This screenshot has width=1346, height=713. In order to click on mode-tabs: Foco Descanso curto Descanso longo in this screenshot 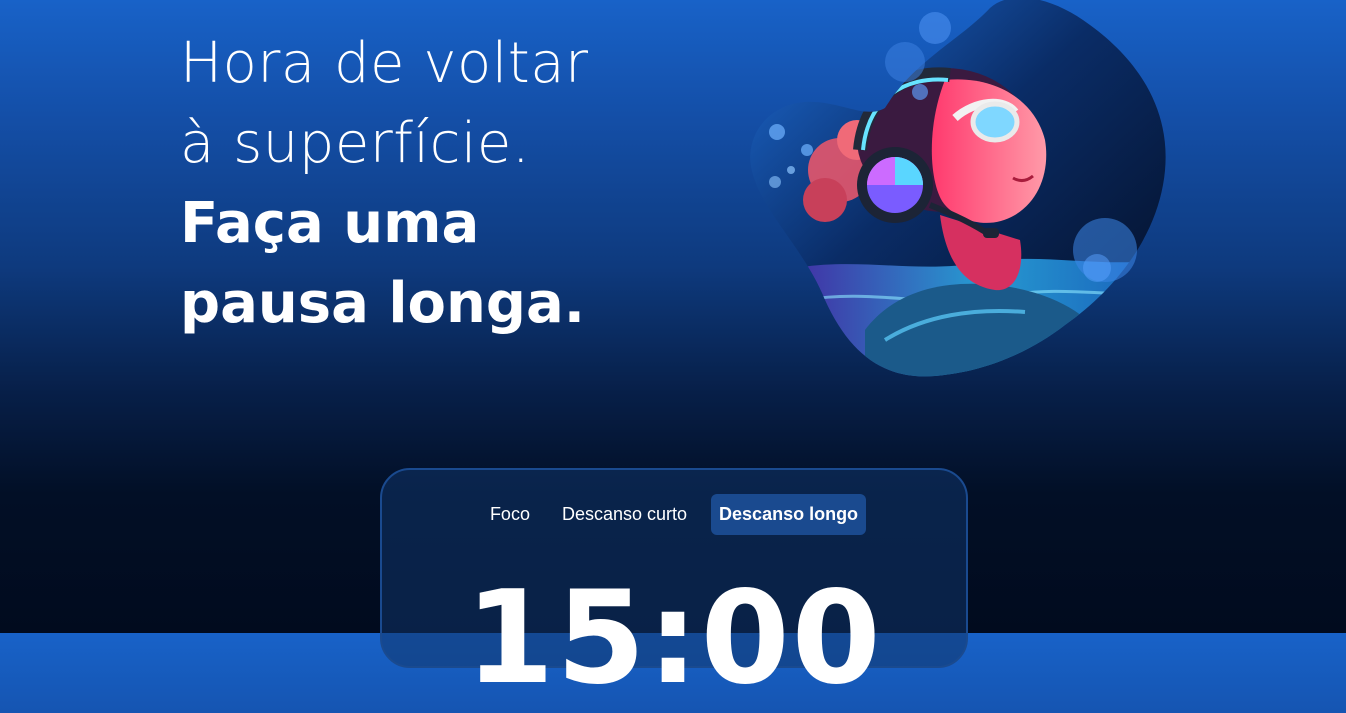, I will do `click(674, 514)`.